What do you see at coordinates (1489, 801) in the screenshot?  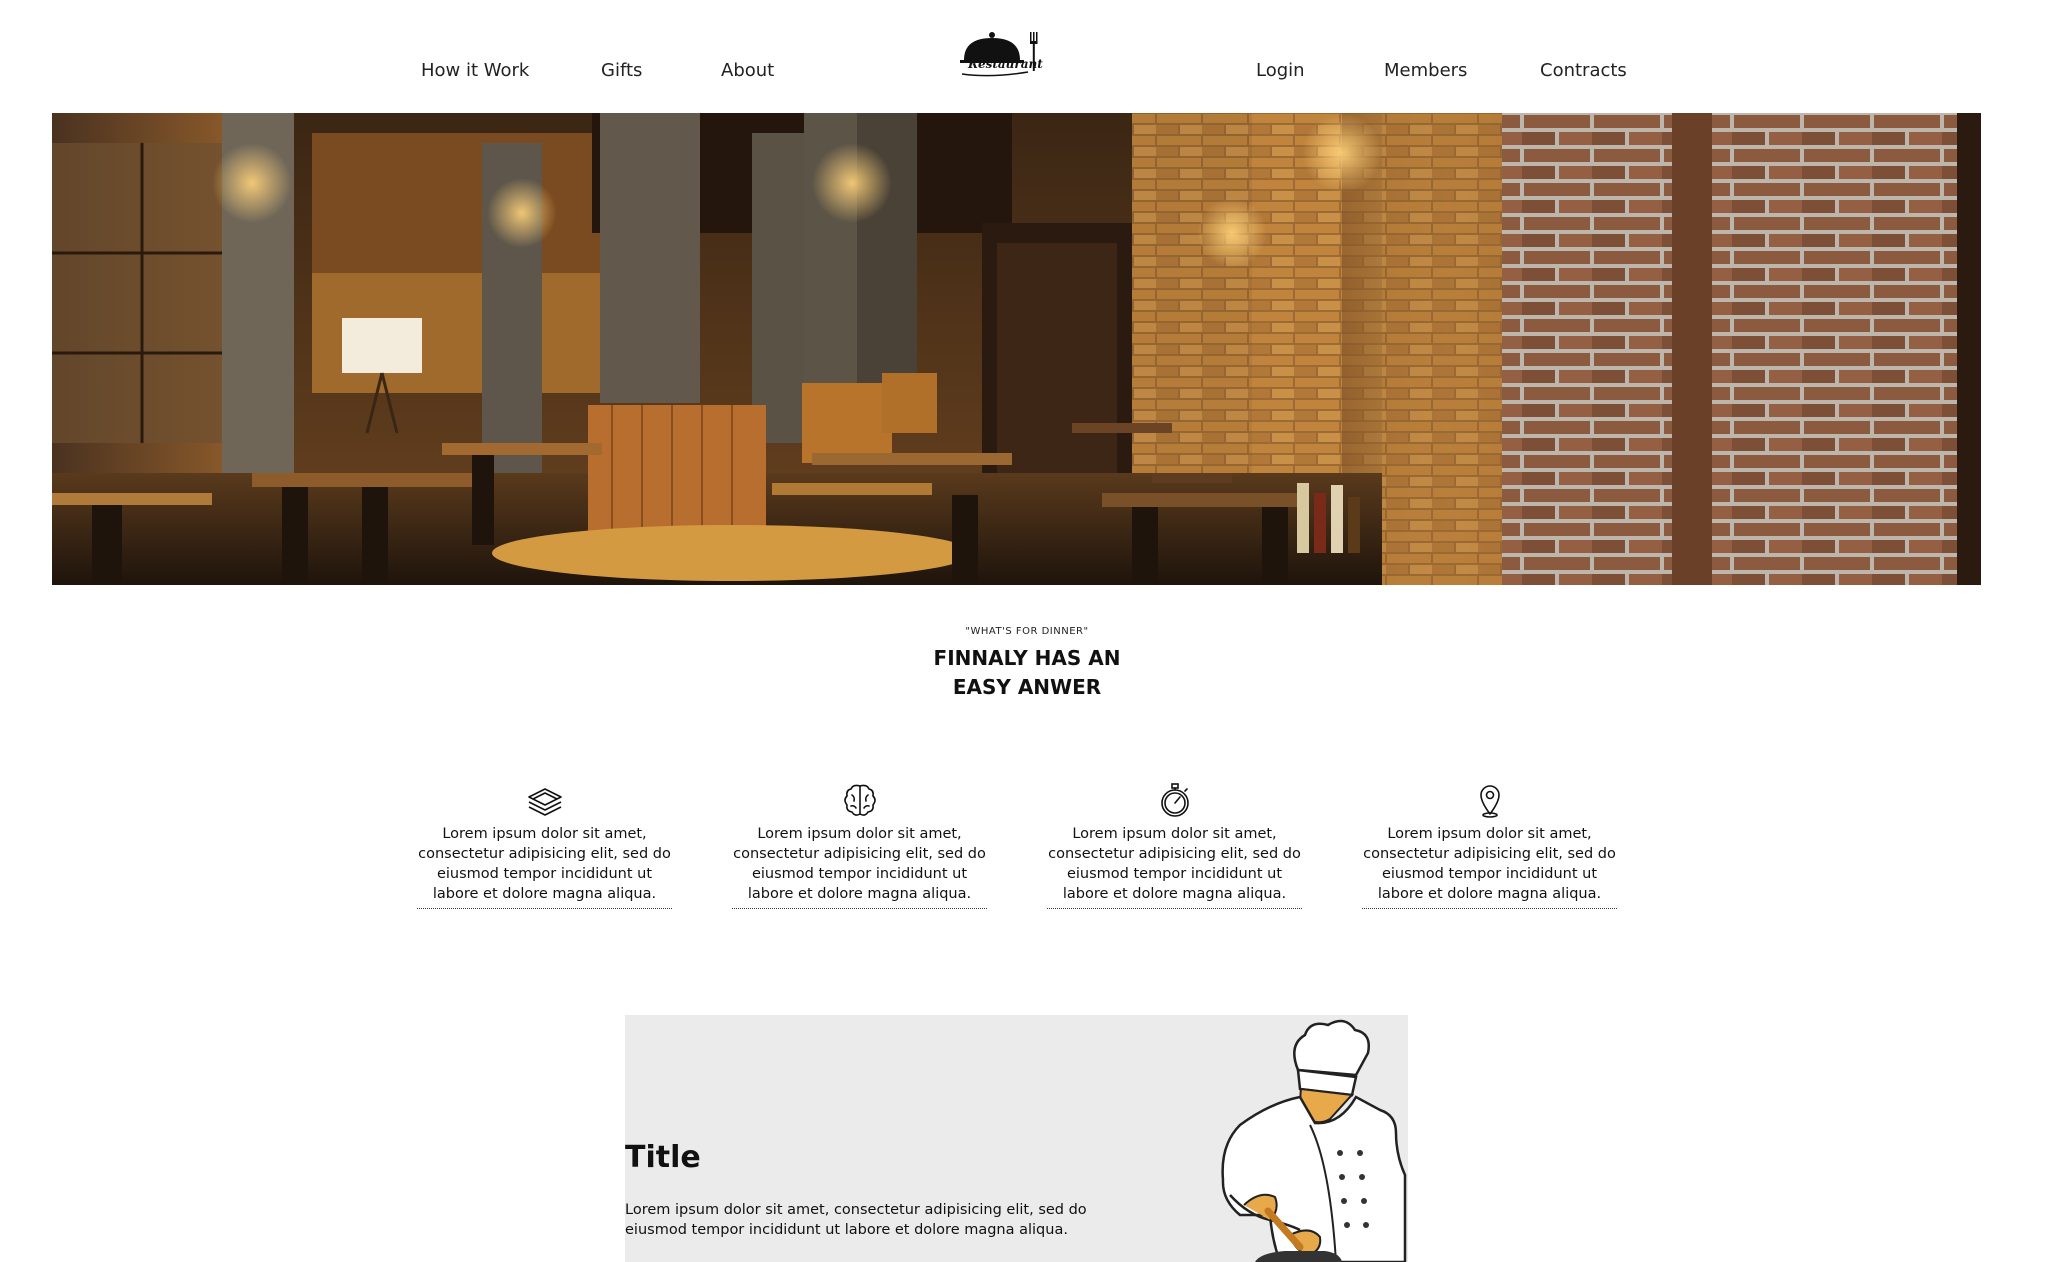 I see `location-pin-icon` at bounding box center [1489, 801].